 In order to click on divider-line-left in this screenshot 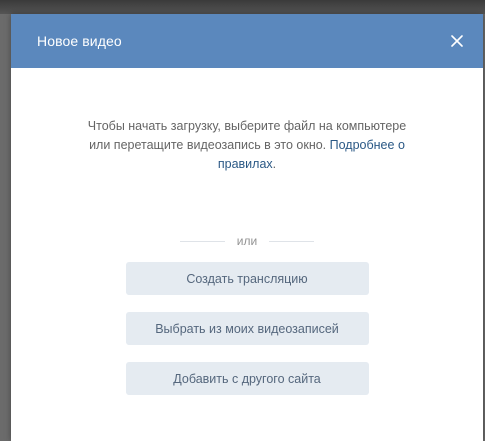, I will do `click(202, 241)`.